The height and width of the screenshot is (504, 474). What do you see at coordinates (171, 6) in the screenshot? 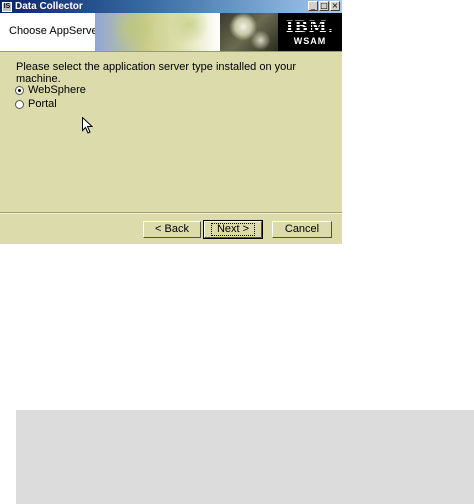
I see `title-bar: IS Data Collector _ □ ×` at bounding box center [171, 6].